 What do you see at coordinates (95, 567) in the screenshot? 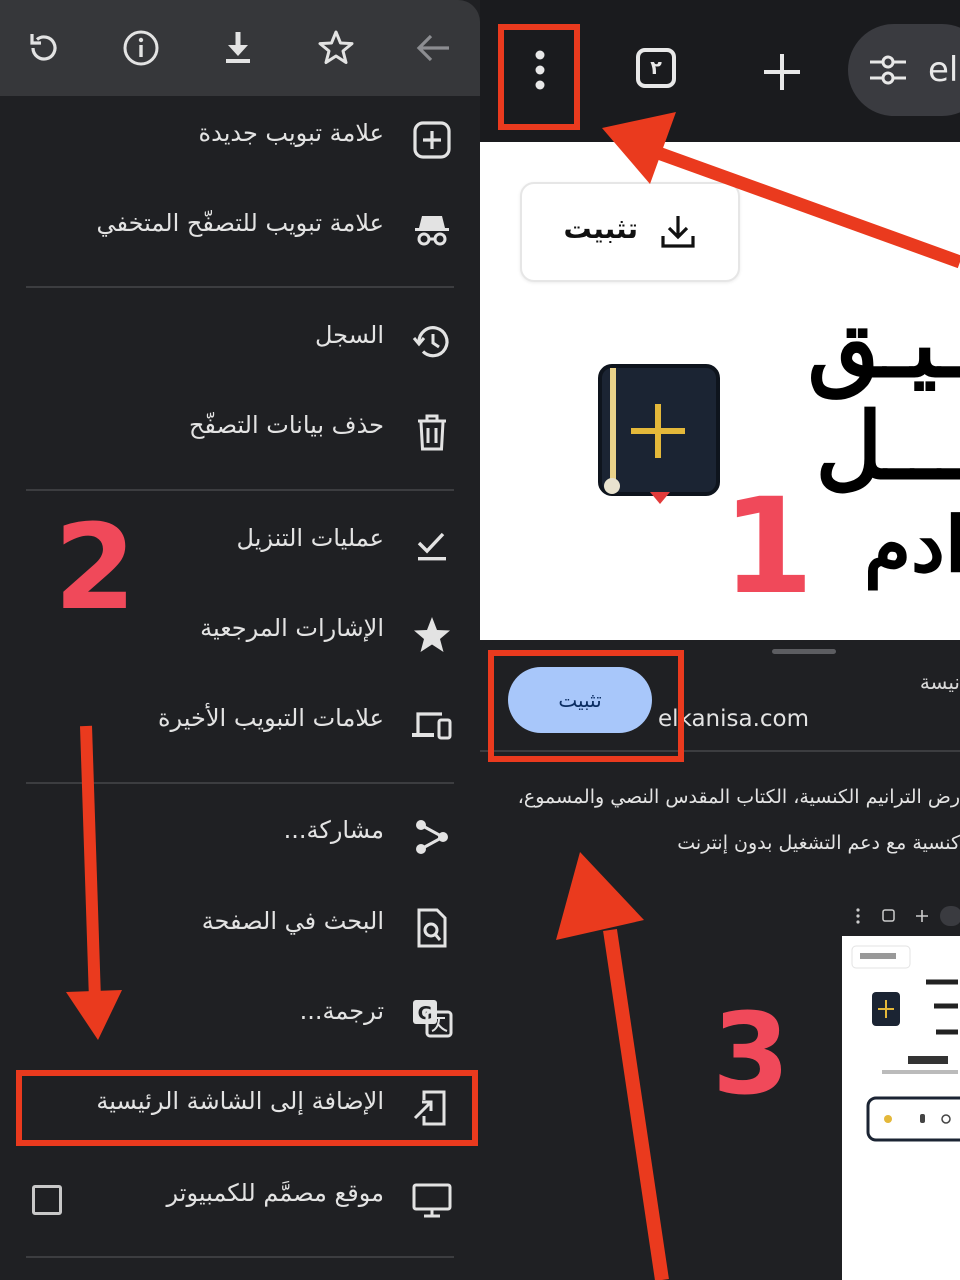
I see `step-number-2: 2` at bounding box center [95, 567].